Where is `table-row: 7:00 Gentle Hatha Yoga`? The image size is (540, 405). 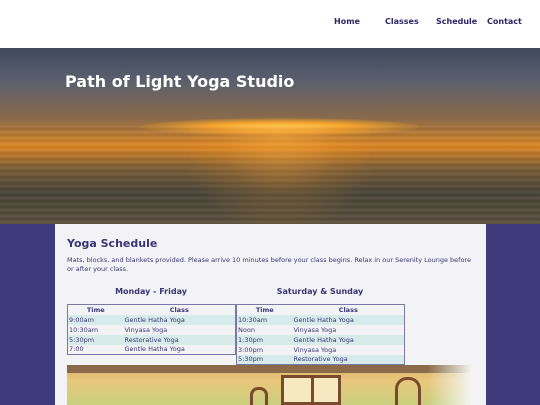
table-row: 7:00 Gentle Hatha Yoga is located at coordinates (152, 350).